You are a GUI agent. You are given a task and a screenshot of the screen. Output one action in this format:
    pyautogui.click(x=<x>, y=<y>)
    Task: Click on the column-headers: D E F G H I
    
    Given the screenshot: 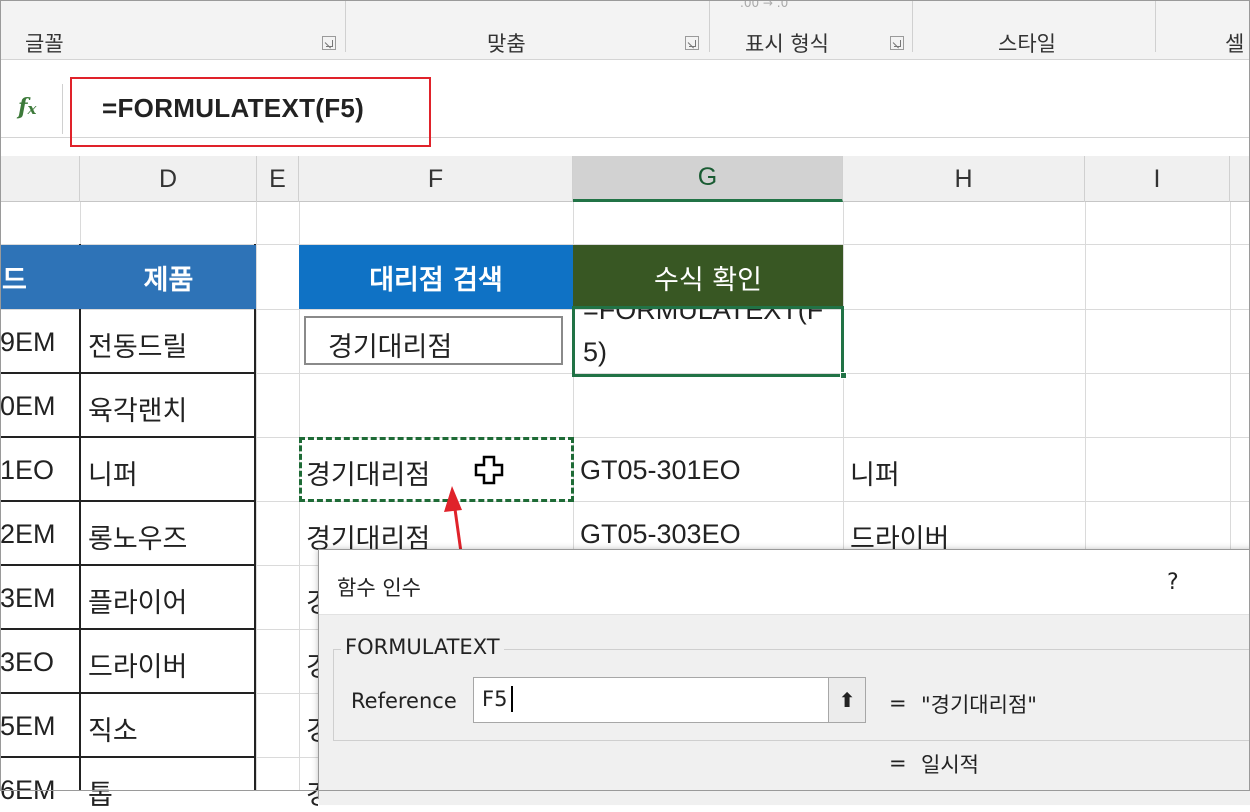 What is the action you would take?
    pyautogui.click(x=625, y=179)
    